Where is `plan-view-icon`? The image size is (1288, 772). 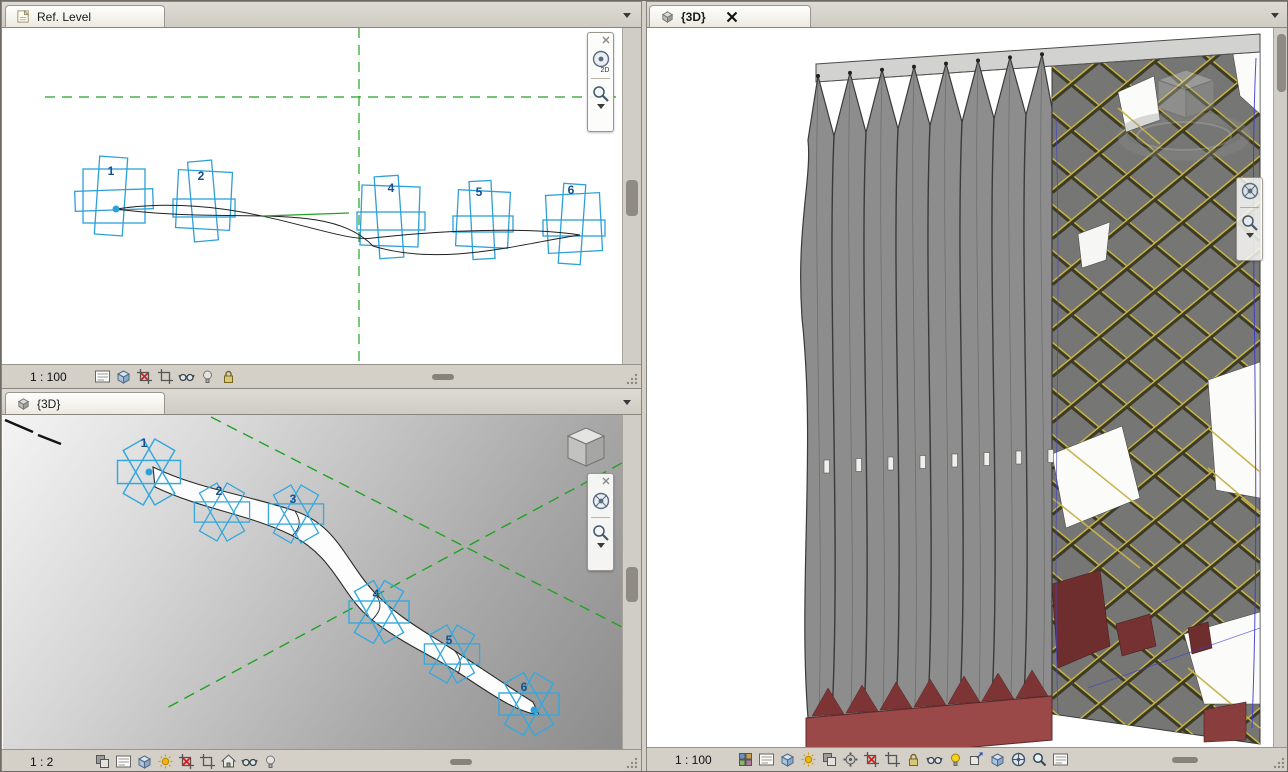 plan-view-icon is located at coordinates (23, 16).